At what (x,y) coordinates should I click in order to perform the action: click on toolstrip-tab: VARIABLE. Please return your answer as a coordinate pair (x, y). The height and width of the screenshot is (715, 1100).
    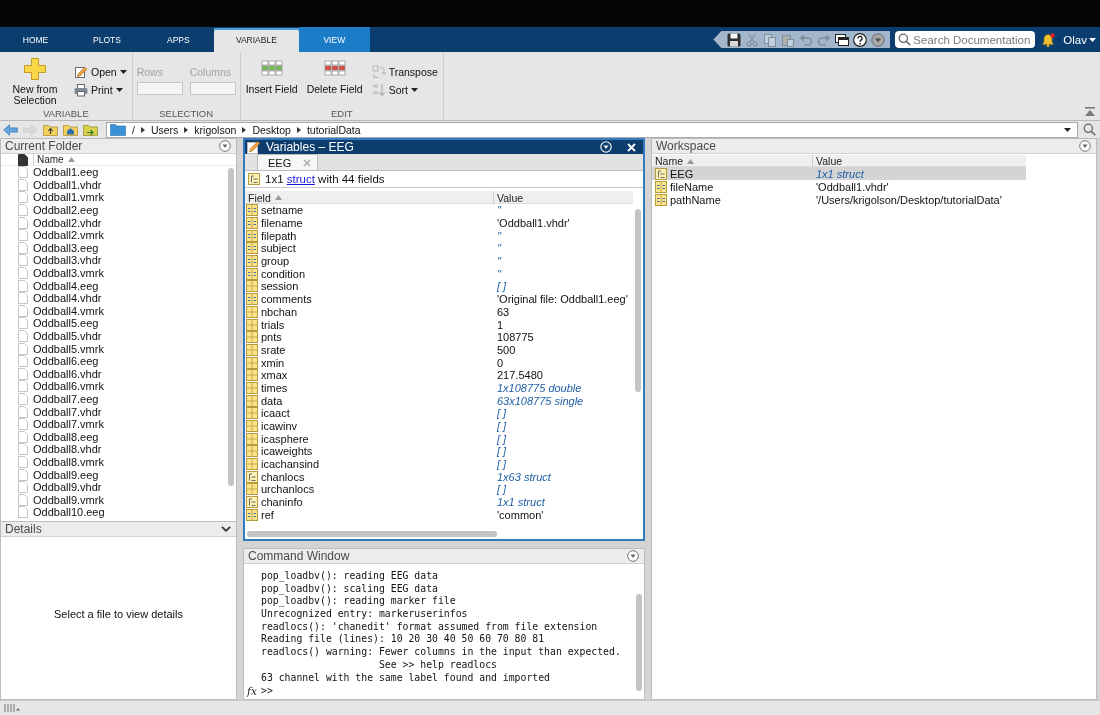
    Looking at the image, I should click on (256, 40).